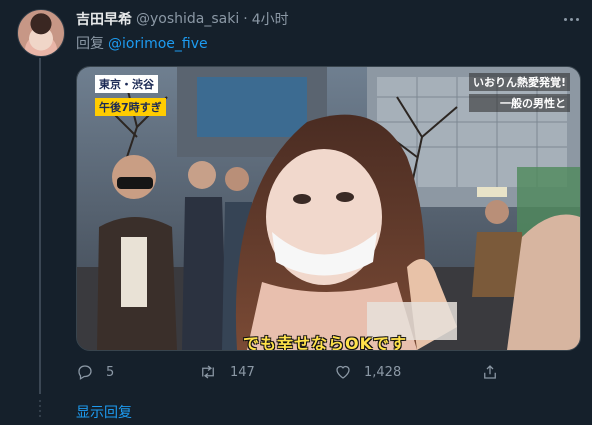 The width and height of the screenshot is (592, 425). Describe the element at coordinates (110, 372) in the screenshot. I see `reply-count: 5` at that location.